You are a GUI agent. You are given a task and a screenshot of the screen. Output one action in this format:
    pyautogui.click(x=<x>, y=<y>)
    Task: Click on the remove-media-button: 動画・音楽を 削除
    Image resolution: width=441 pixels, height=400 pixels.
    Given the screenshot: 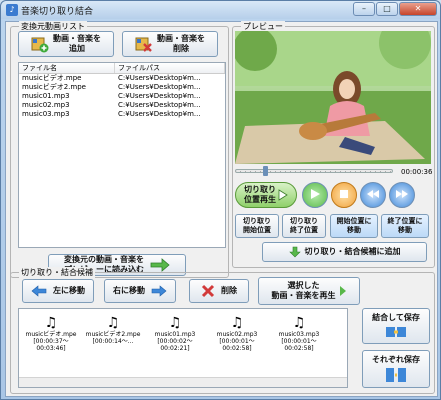 What is the action you would take?
    pyautogui.click(x=170, y=44)
    